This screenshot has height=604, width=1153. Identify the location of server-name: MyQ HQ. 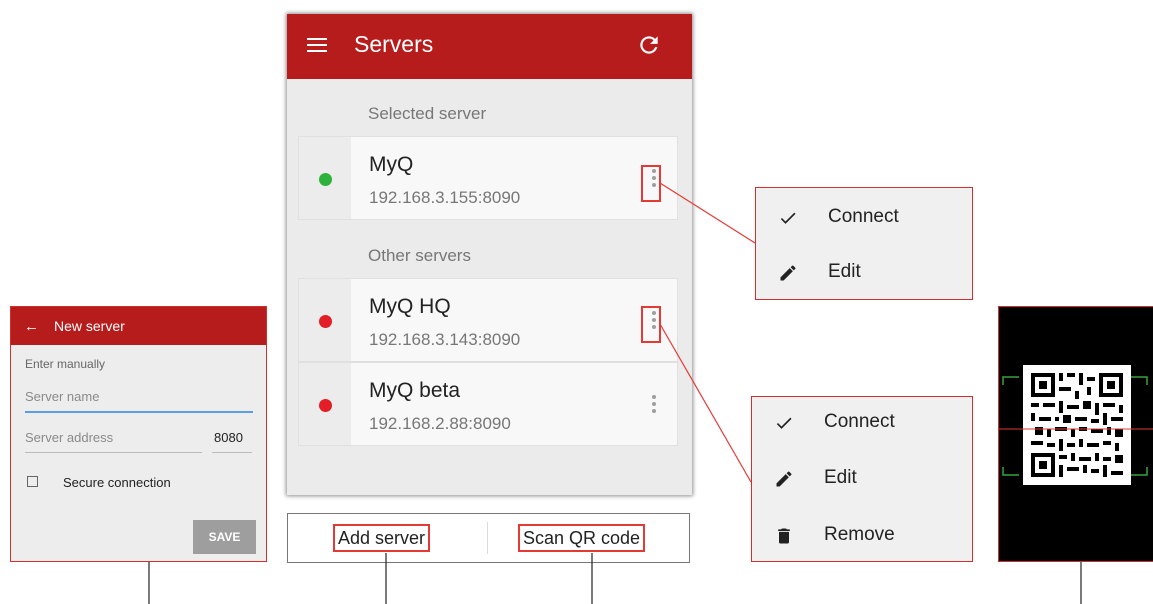
(410, 306).